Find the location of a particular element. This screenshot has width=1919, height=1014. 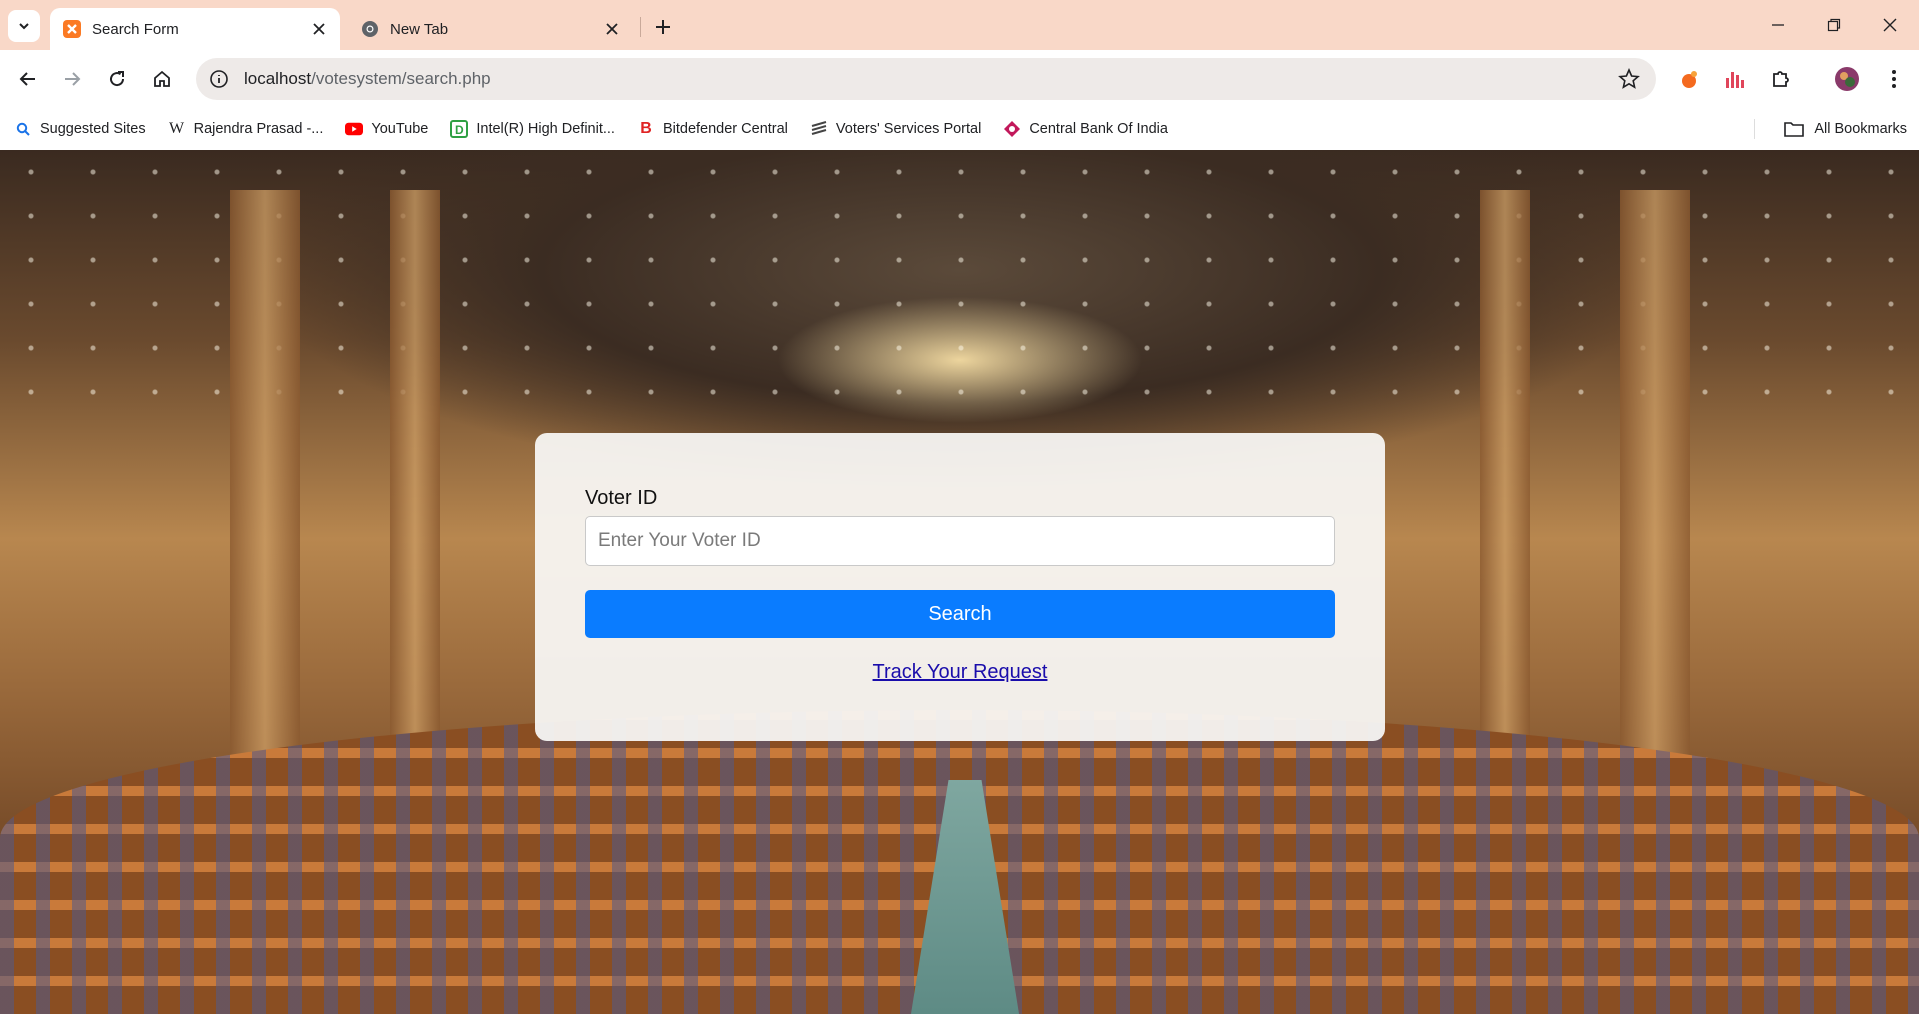

tab-separator is located at coordinates (640, 27).